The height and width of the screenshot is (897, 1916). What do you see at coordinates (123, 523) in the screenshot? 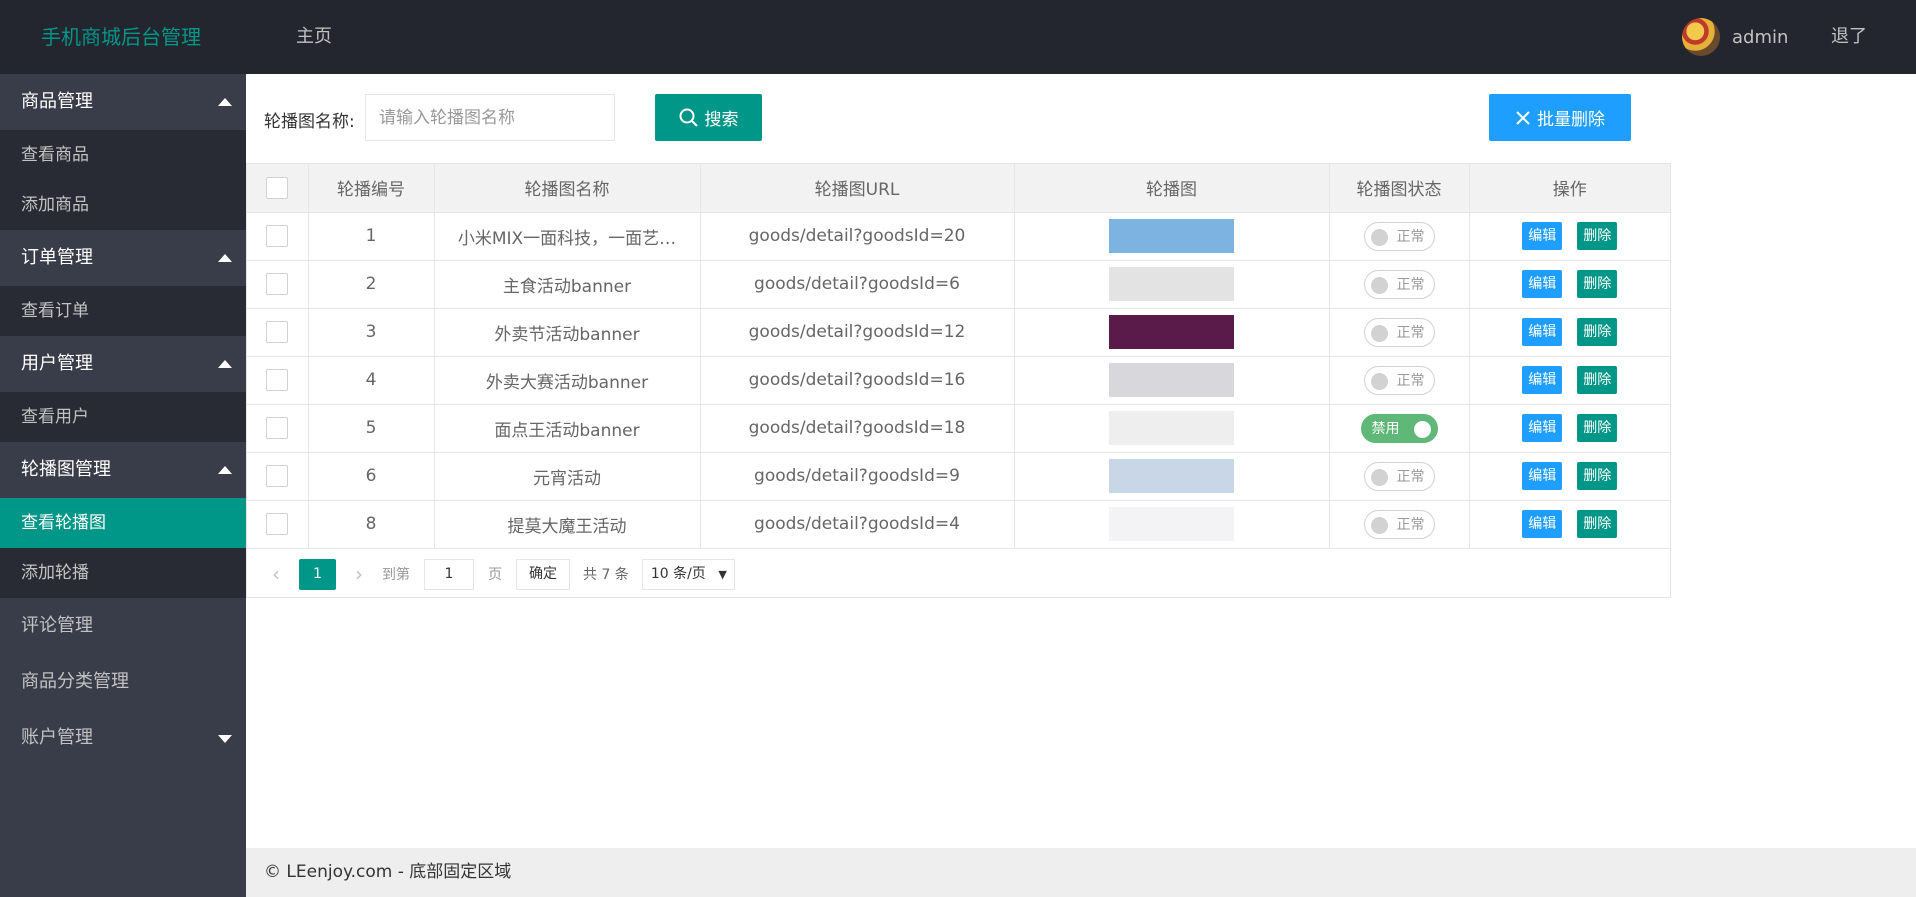
I see `sidebar-item-view-banners: 查看轮播图` at bounding box center [123, 523].